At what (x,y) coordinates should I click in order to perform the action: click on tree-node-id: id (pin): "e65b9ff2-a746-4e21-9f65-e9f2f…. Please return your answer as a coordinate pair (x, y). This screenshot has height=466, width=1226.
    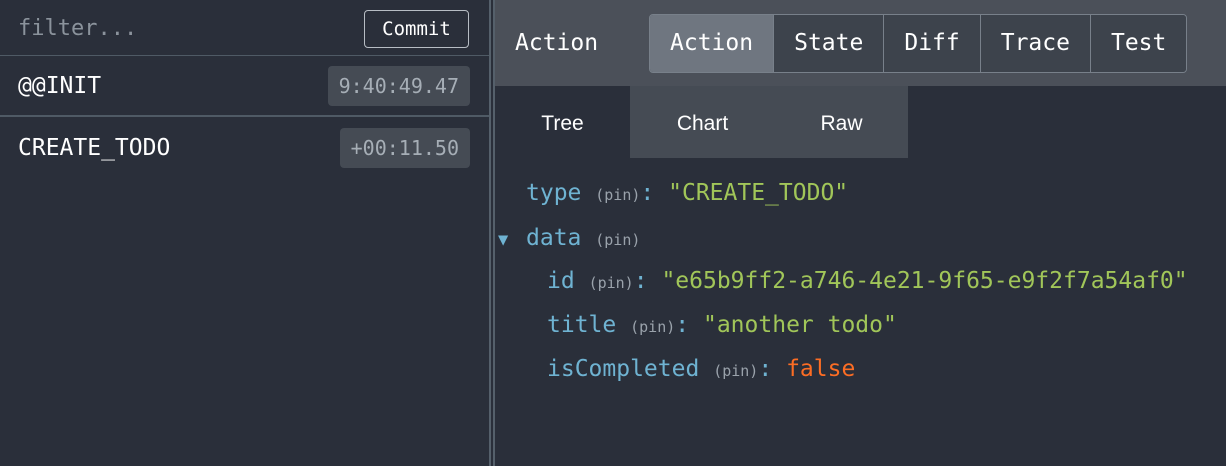
    Looking at the image, I should click on (867, 281).